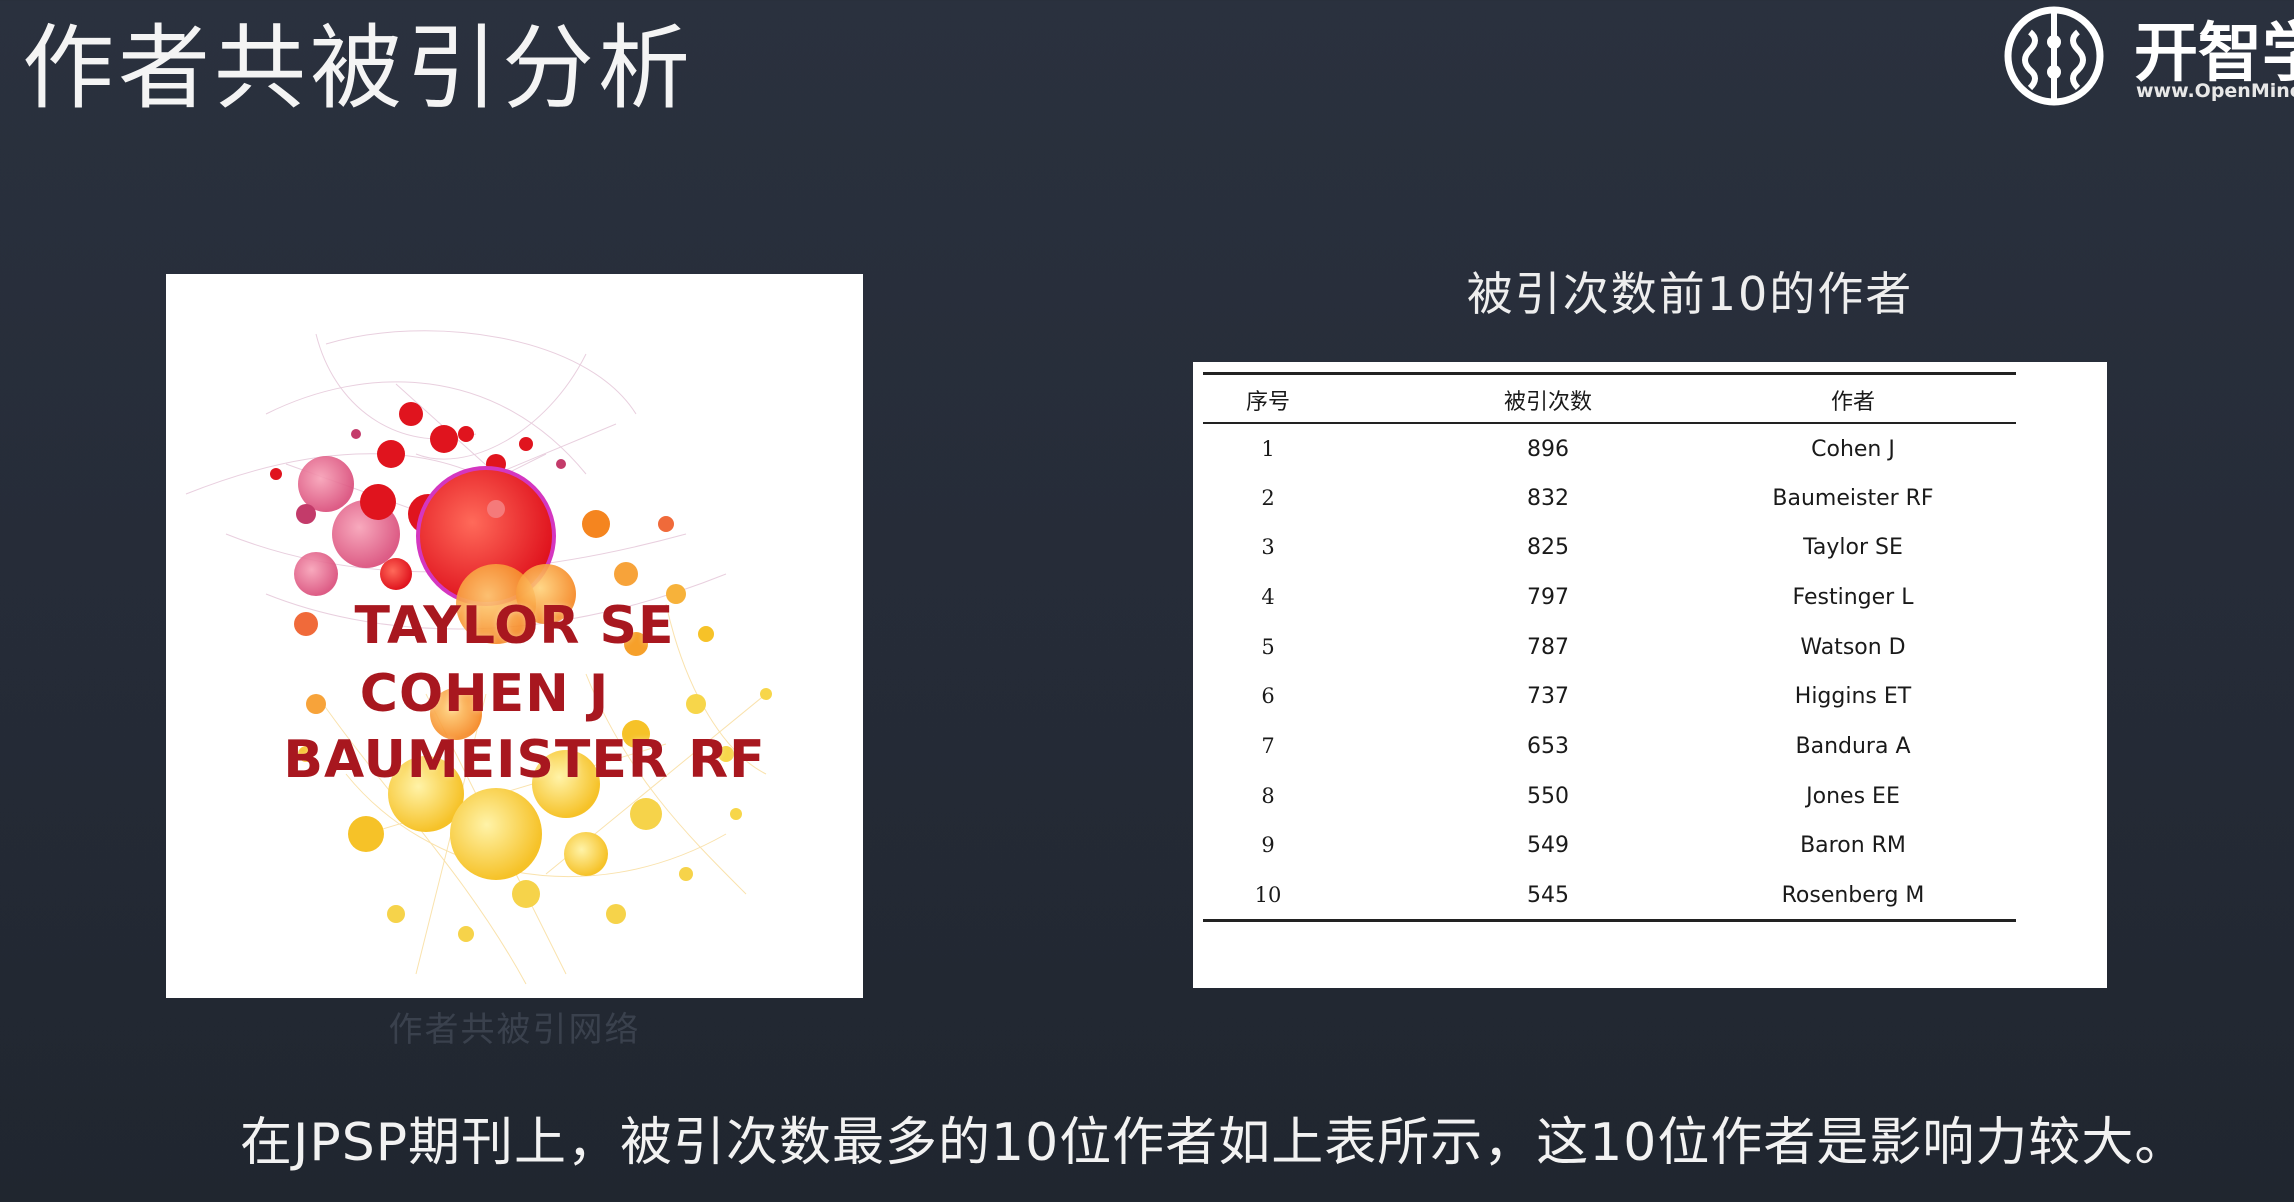  What do you see at coordinates (1609, 373) in the screenshot?
I see `table-top-rule` at bounding box center [1609, 373].